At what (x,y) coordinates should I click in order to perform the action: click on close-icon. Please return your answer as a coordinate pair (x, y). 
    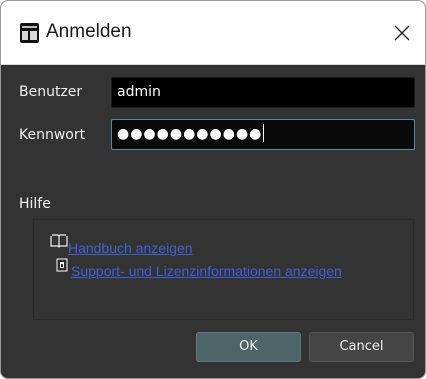
    Looking at the image, I should click on (402, 33).